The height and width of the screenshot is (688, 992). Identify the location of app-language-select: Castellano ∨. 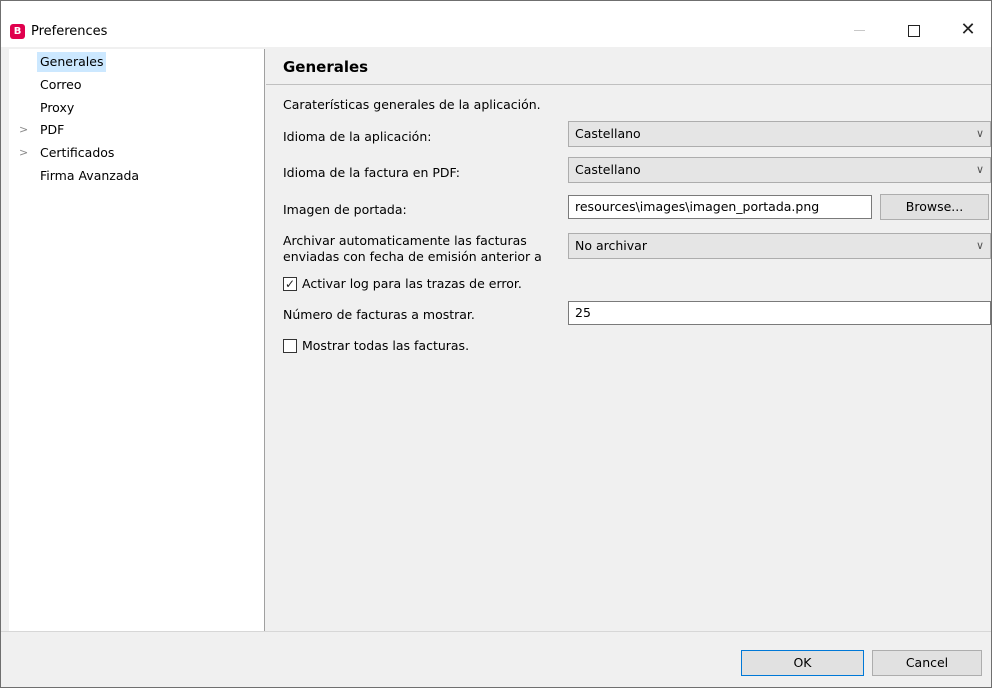
(779, 134).